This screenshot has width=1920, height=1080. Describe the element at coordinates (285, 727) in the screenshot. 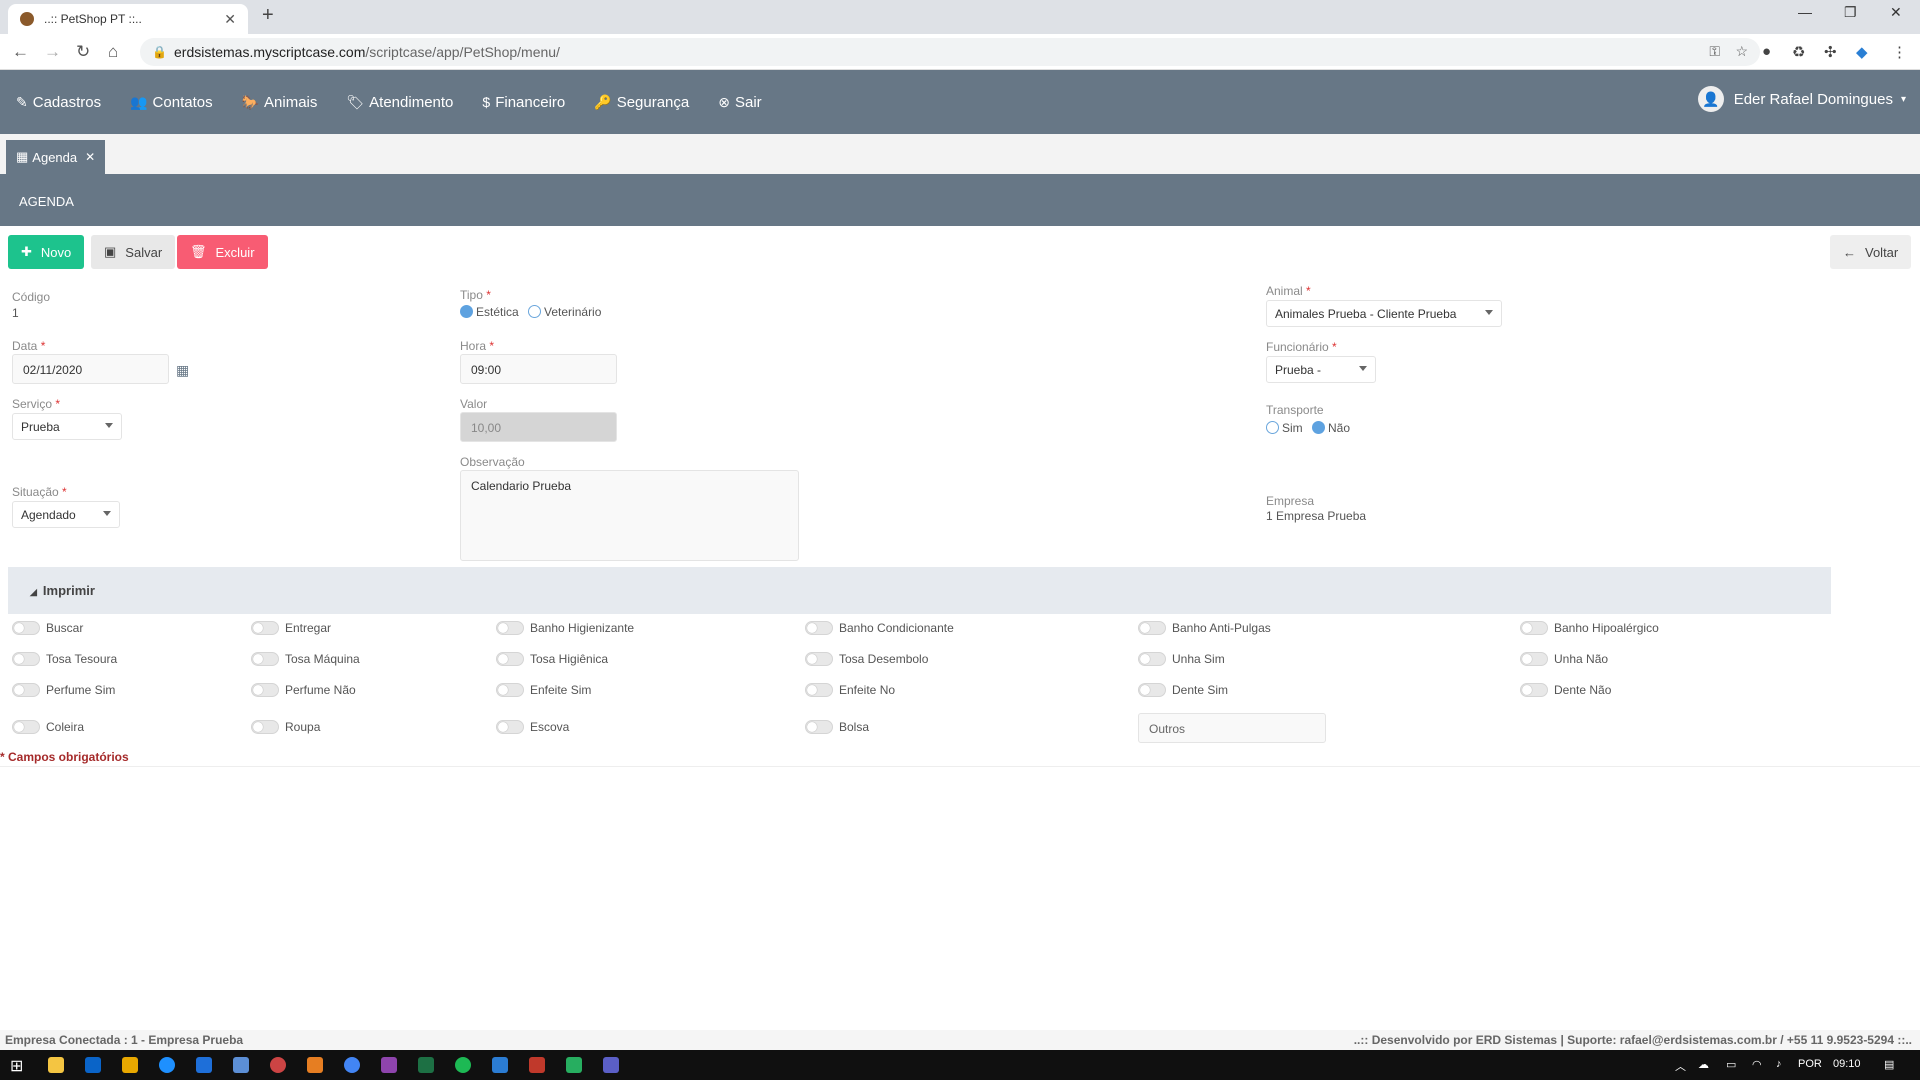

I see `toggle-roupa: Roupa` at that location.